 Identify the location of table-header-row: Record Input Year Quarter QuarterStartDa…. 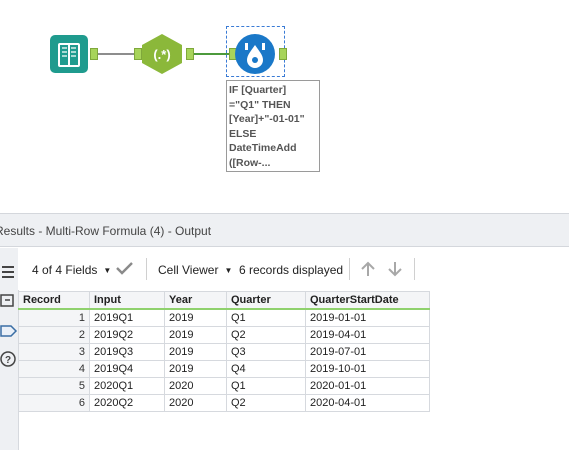
(224, 300).